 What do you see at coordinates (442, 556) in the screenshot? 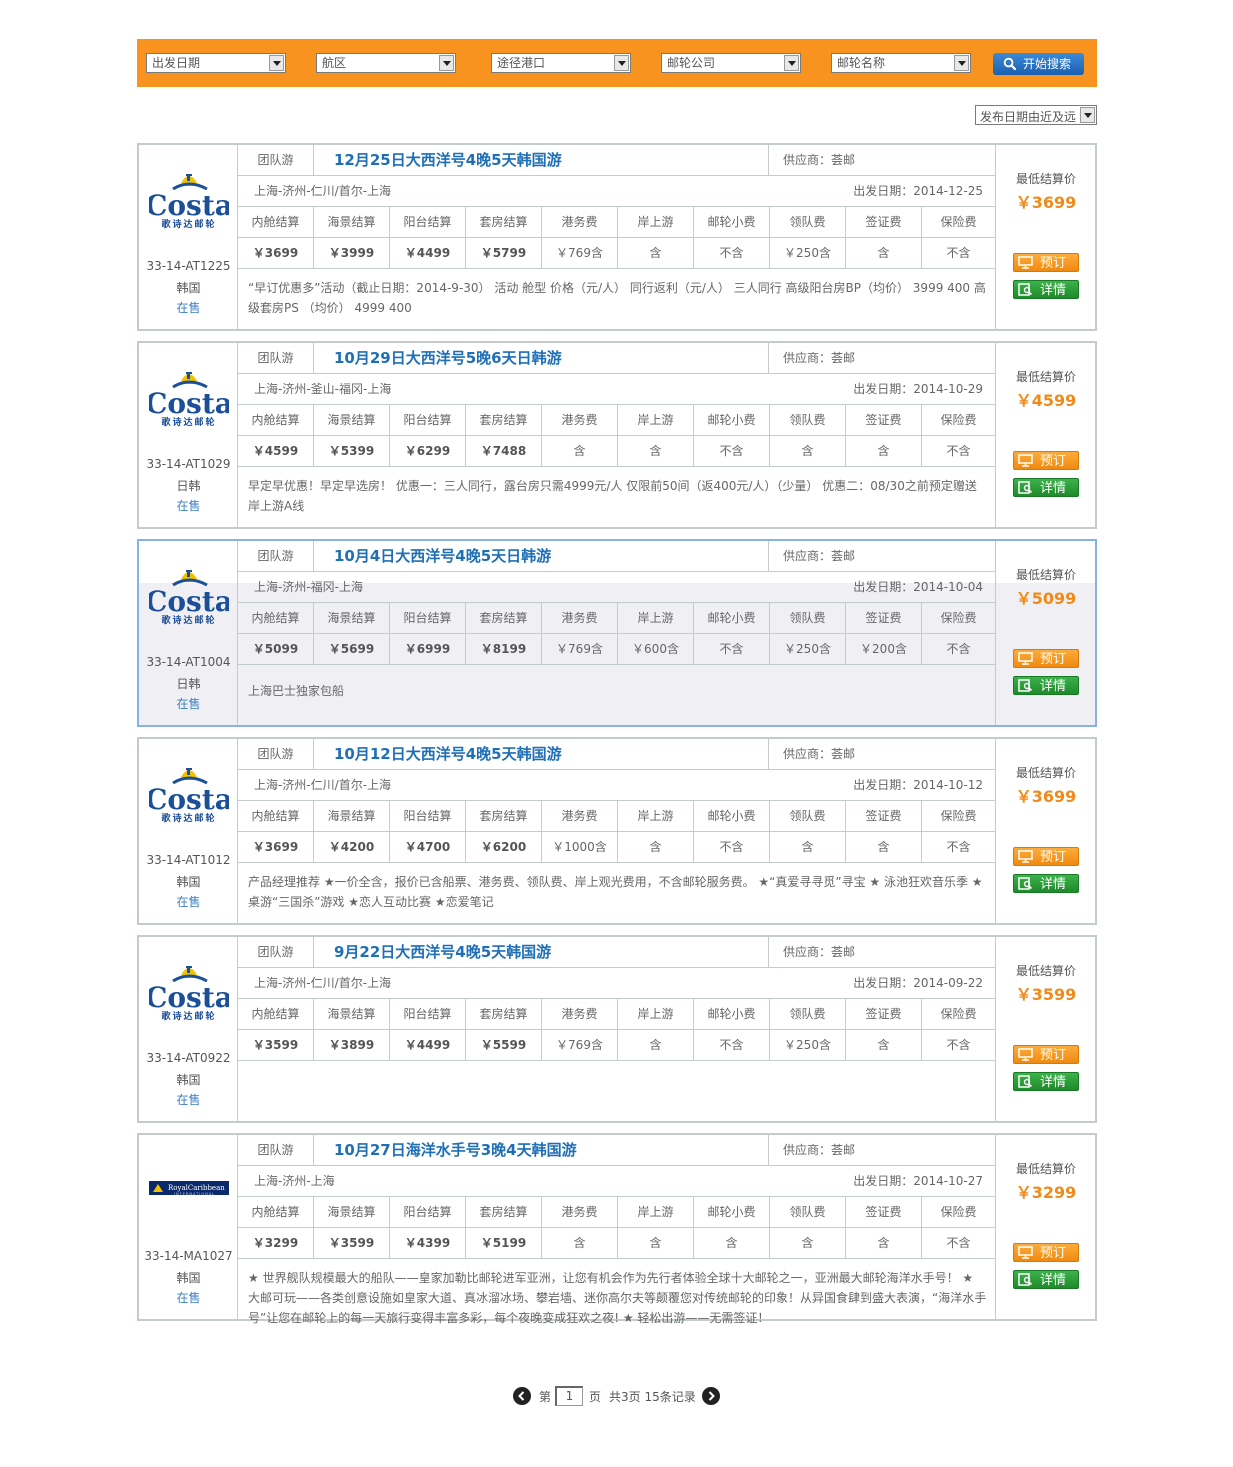
I see `cruise-title-link: 10月4日大西洋号4晚5天日韩游` at bounding box center [442, 556].